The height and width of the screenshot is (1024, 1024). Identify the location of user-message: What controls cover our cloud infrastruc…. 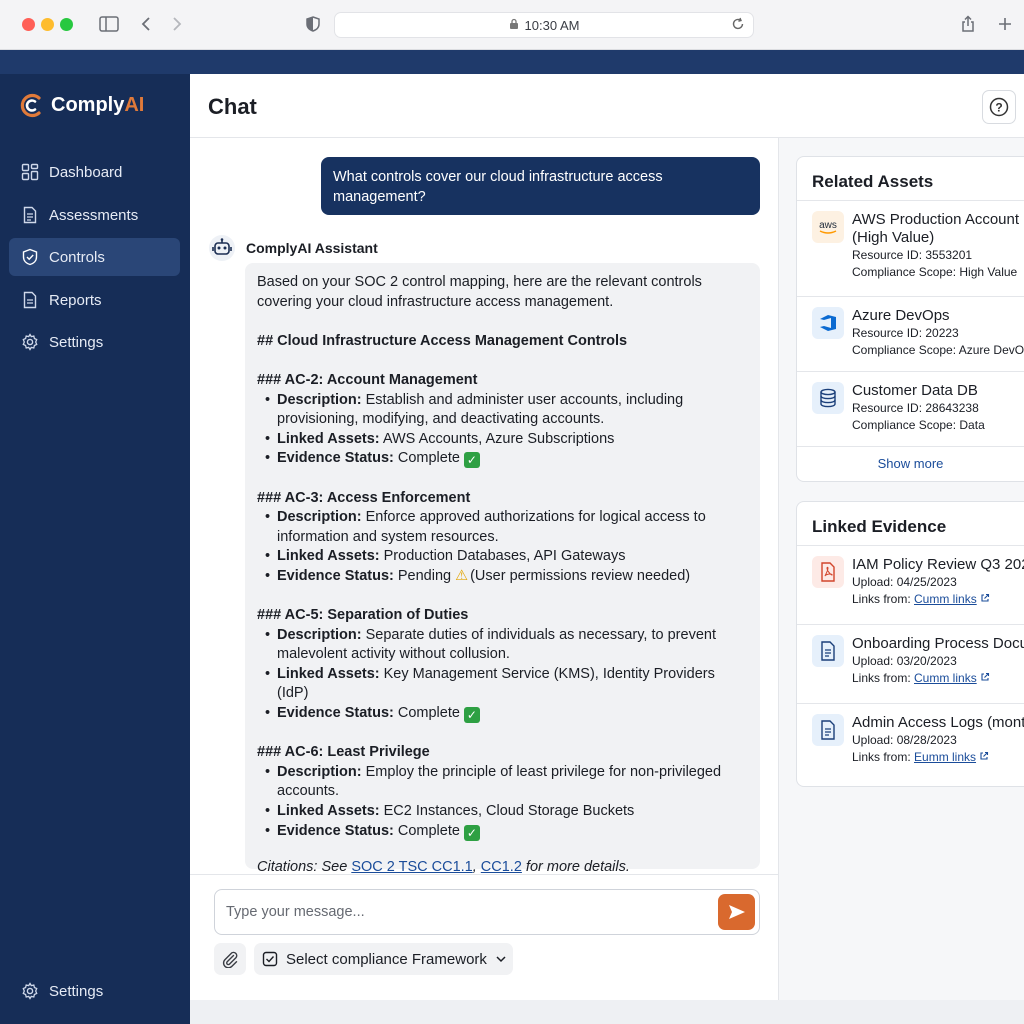
(540, 186).